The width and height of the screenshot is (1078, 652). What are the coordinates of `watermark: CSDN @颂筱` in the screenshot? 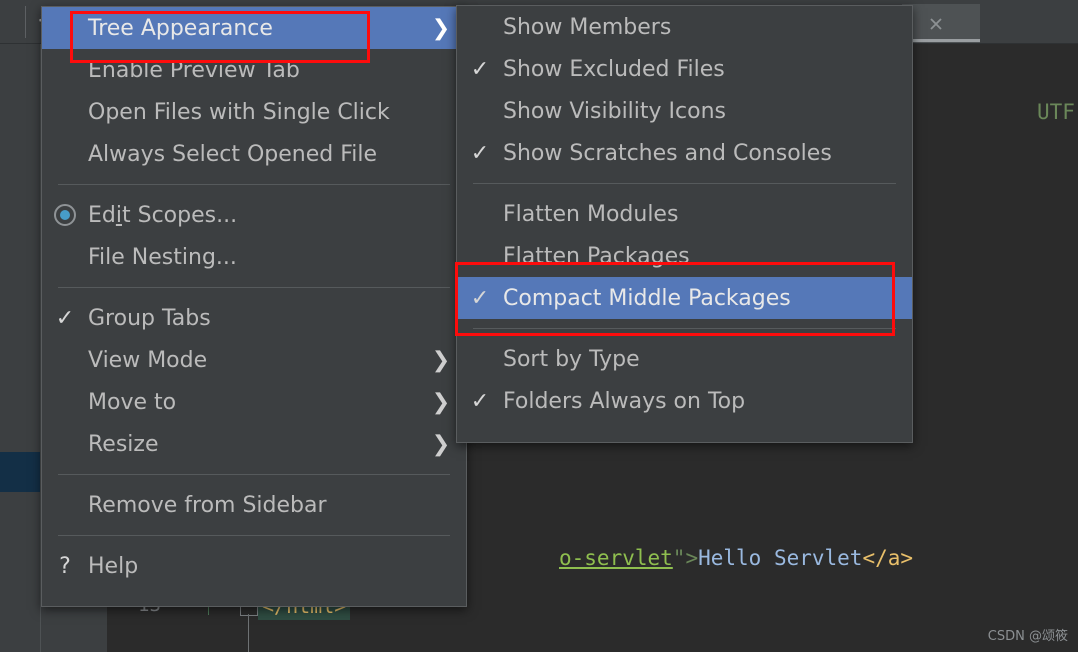 It's located at (1027, 636).